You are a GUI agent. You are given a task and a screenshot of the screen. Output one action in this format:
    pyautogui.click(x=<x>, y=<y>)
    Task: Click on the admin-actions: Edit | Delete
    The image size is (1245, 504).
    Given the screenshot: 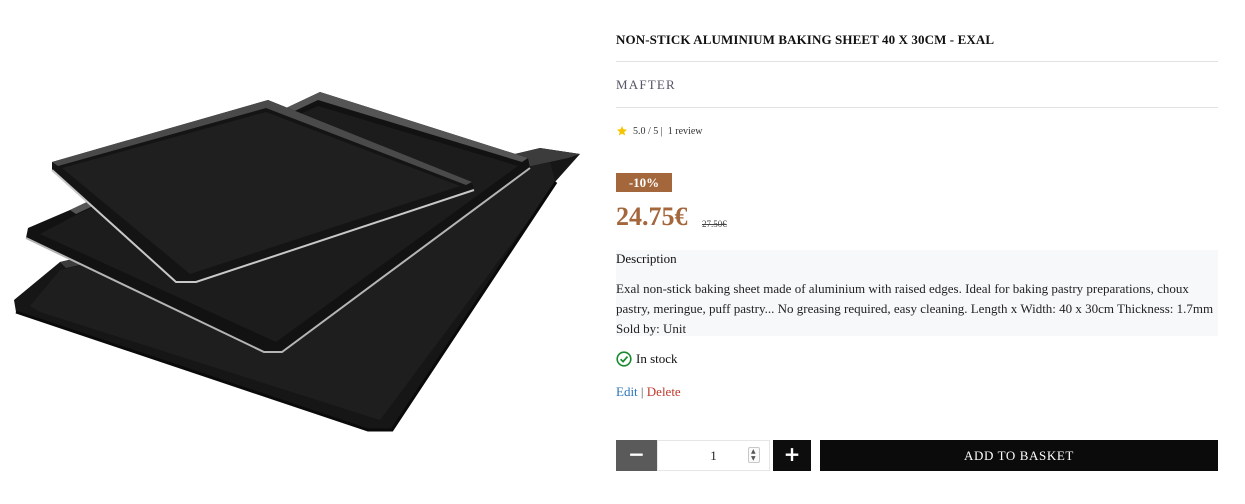 What is the action you would take?
    pyautogui.click(x=648, y=392)
    